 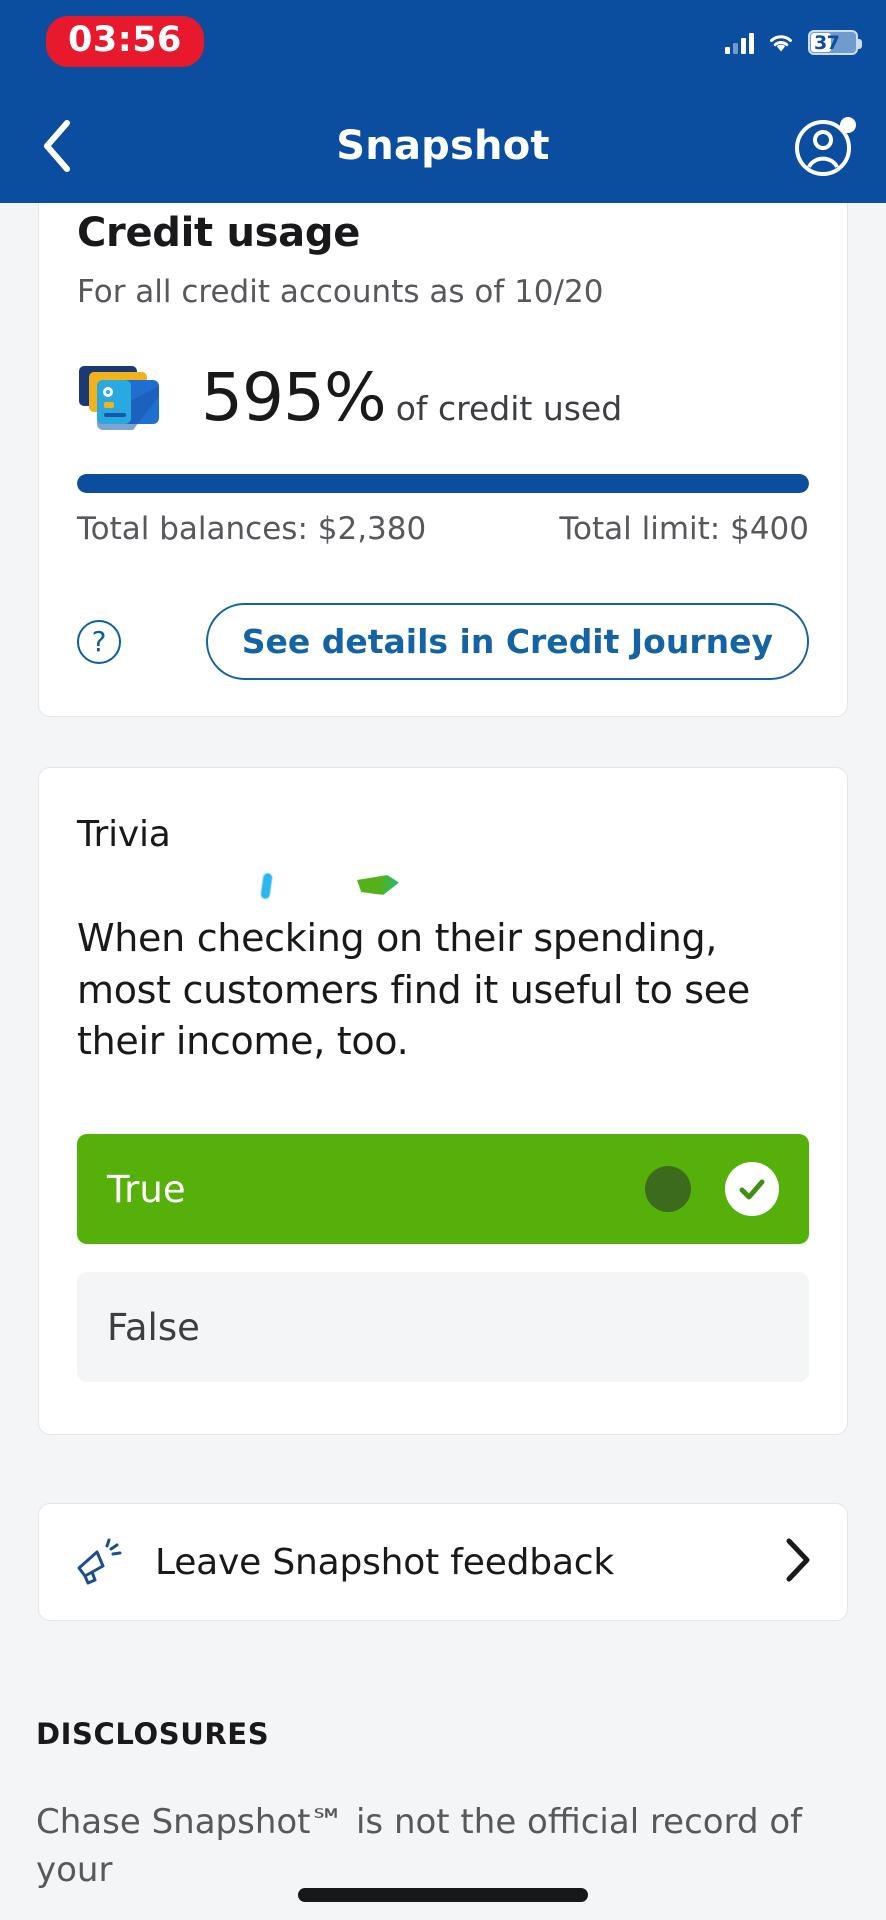 I want to click on battery-percent: 37, so click(x=827, y=42).